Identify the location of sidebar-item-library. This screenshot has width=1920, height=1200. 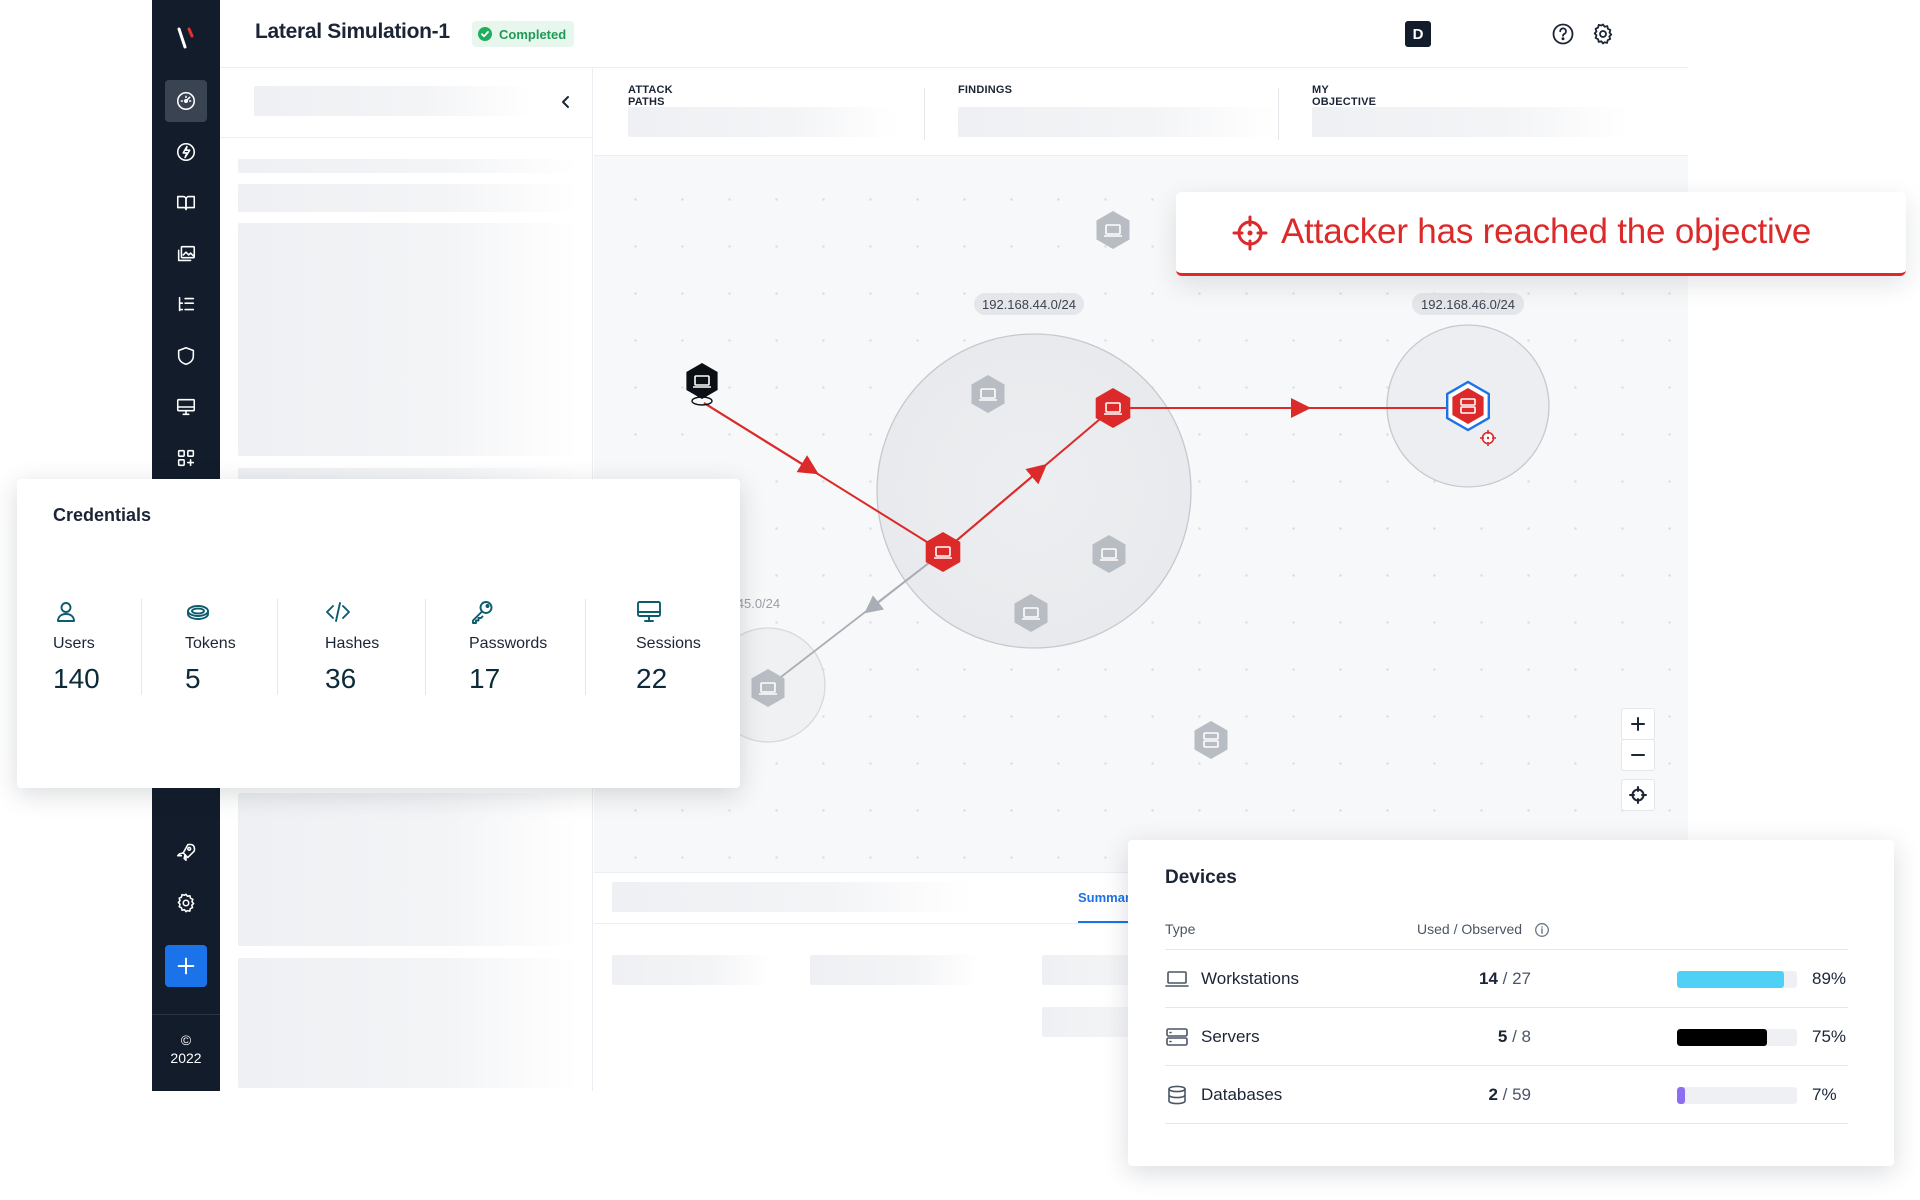
(186, 203).